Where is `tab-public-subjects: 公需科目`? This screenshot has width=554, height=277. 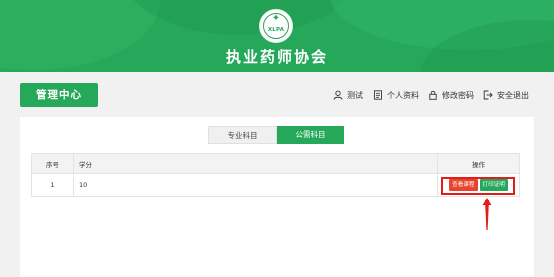 tab-public-subjects: 公需科目 is located at coordinates (310, 135).